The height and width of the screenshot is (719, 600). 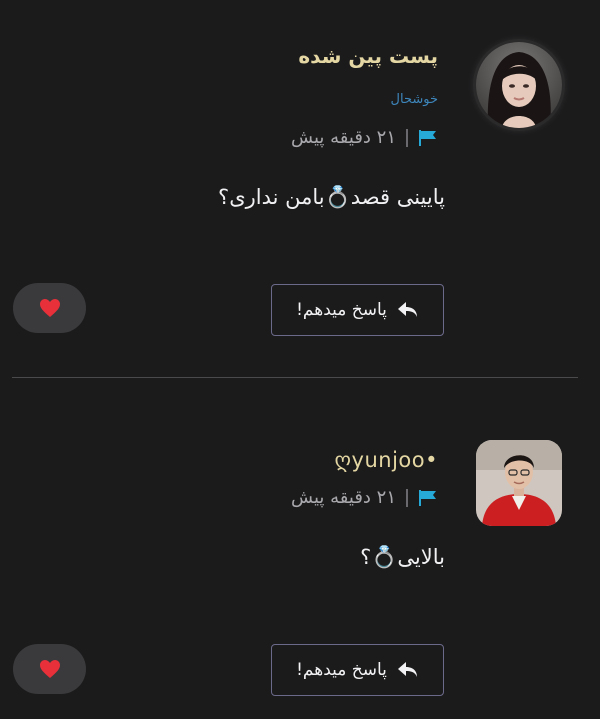 What do you see at coordinates (414, 99) in the screenshot?
I see `user-flair: خوشحال` at bounding box center [414, 99].